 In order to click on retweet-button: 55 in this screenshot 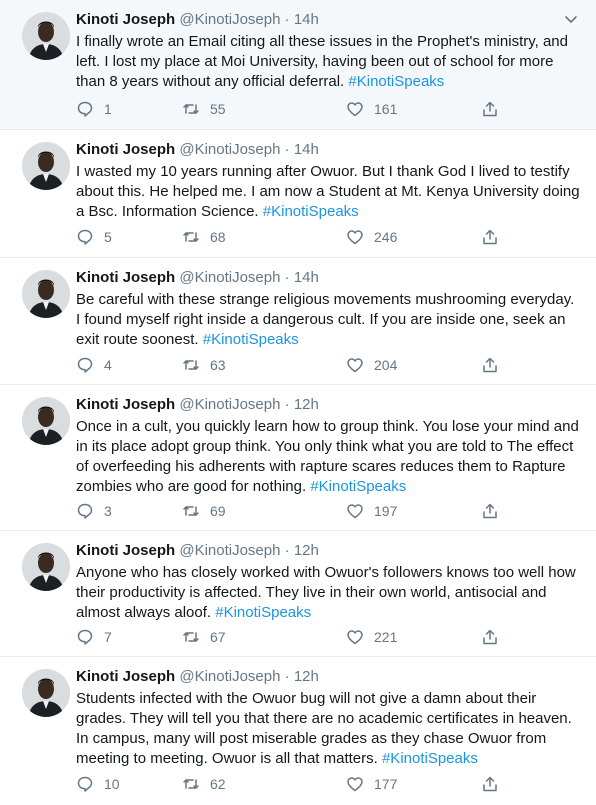, I will do `click(204, 109)`.